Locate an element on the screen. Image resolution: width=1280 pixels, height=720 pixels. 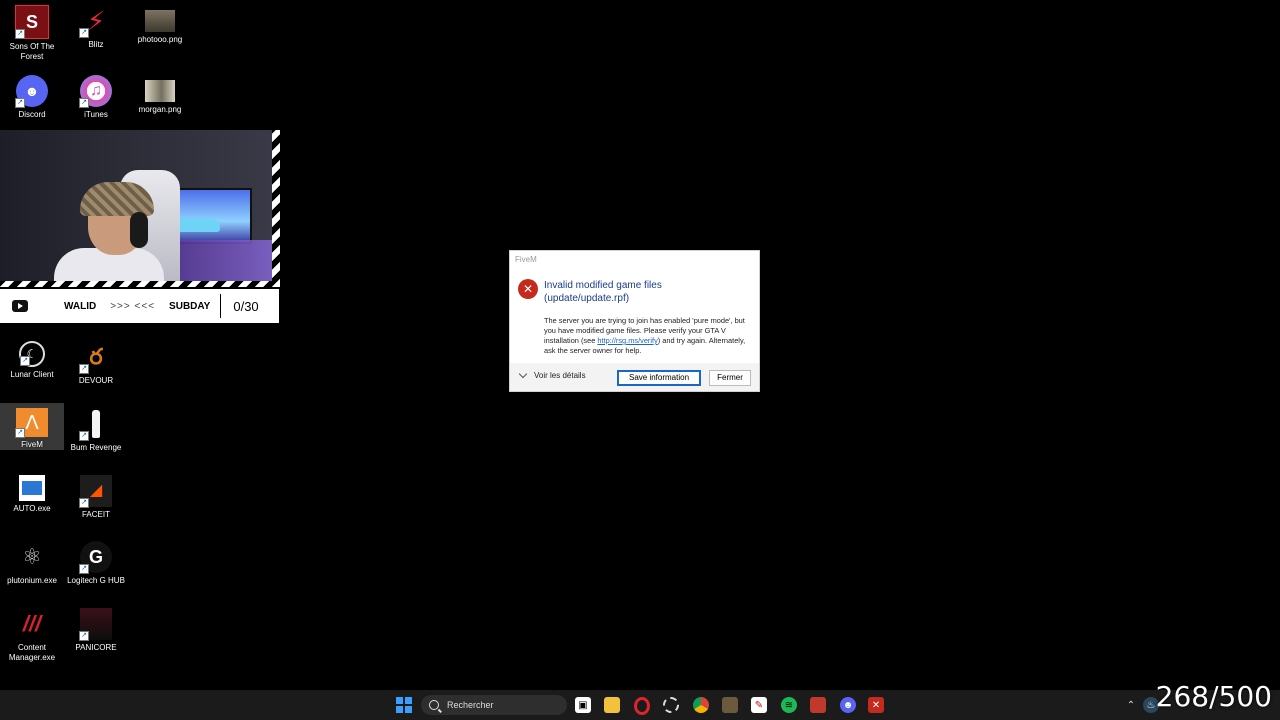
desktop-icon-label: DEVOUR is located at coordinates (96, 380).